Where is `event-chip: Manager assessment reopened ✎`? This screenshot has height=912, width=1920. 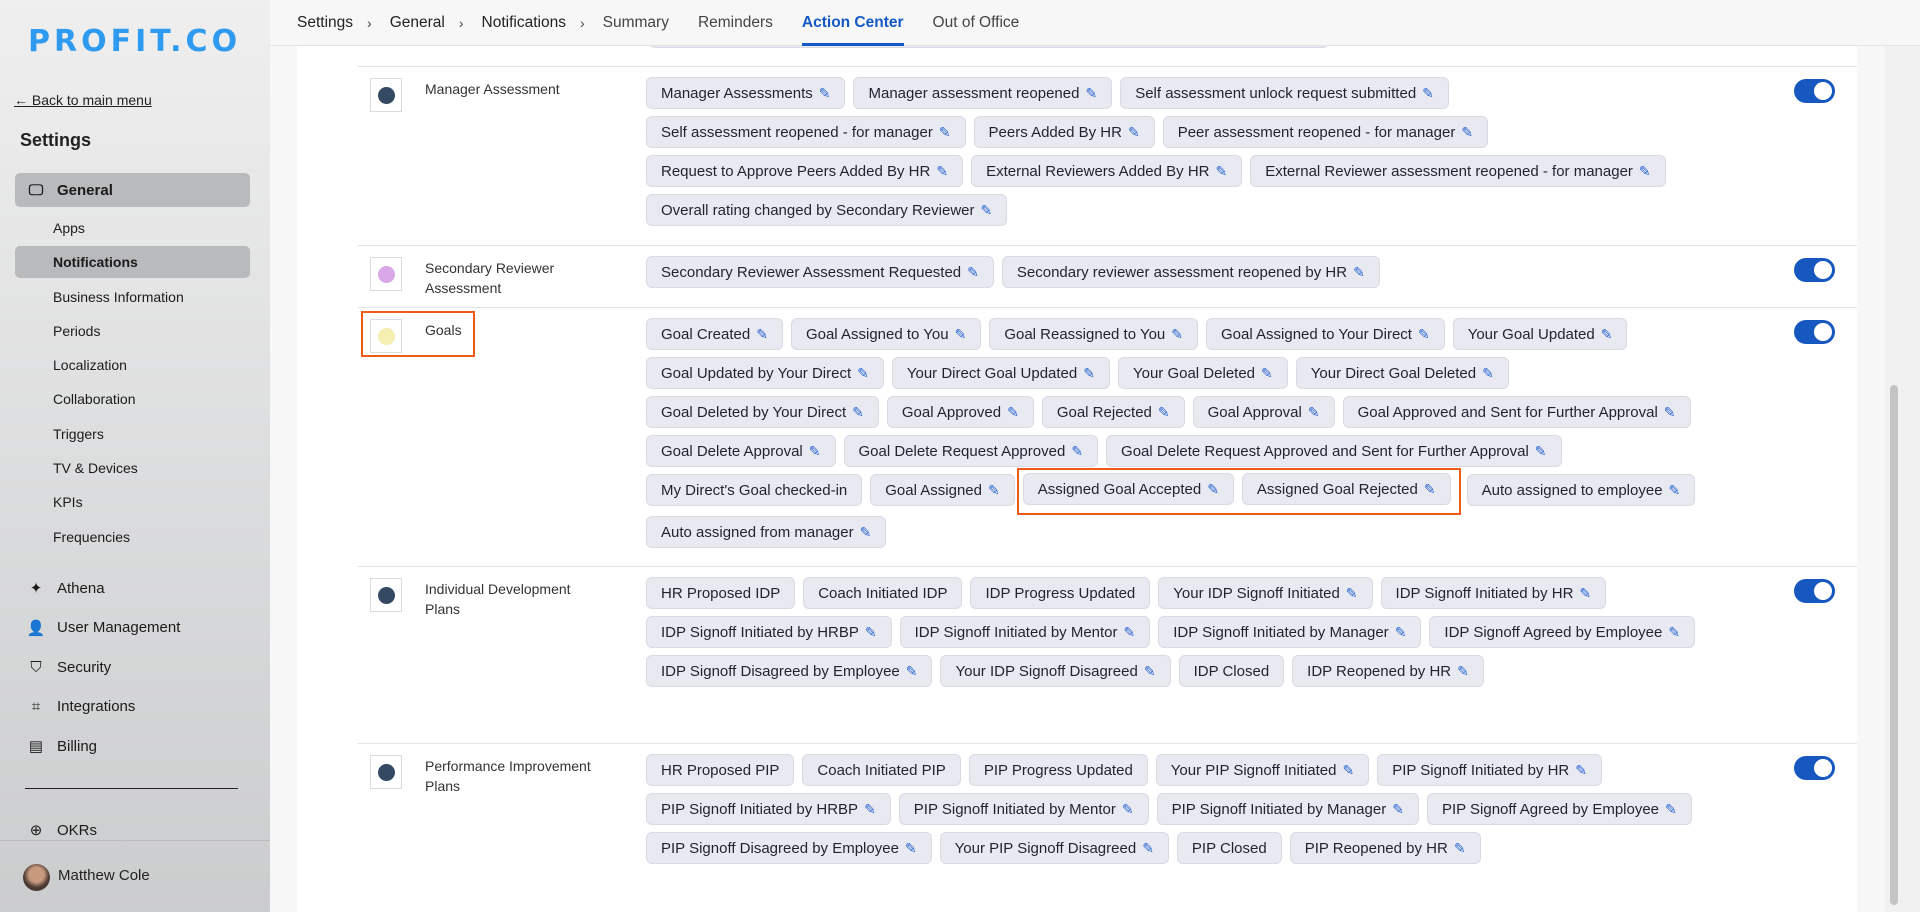
event-chip: Manager assessment reopened ✎ is located at coordinates (983, 93).